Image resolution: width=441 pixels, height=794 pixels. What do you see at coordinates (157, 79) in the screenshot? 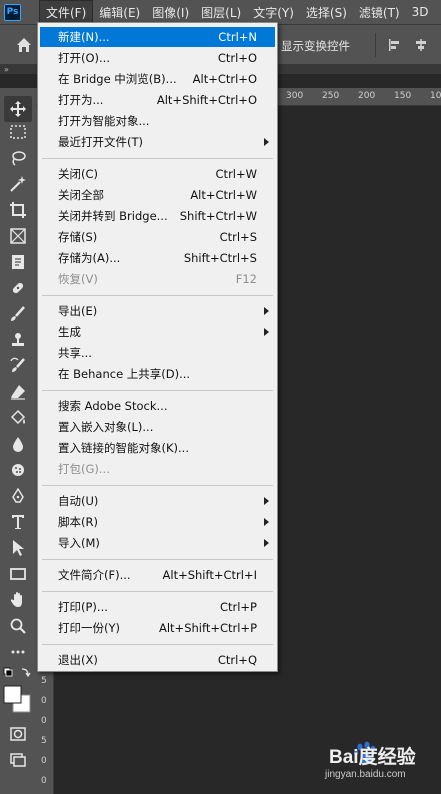
I see `file-menu-item: 在 Bridge 中浏览(B)... Alt+Ctrl+O` at bounding box center [157, 79].